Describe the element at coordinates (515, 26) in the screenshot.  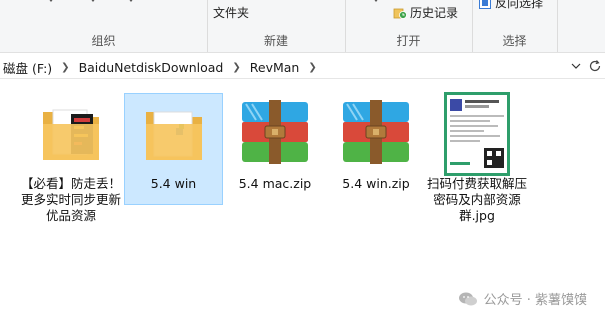
I see `ribbon-group-select: 反向选择 选择` at that location.